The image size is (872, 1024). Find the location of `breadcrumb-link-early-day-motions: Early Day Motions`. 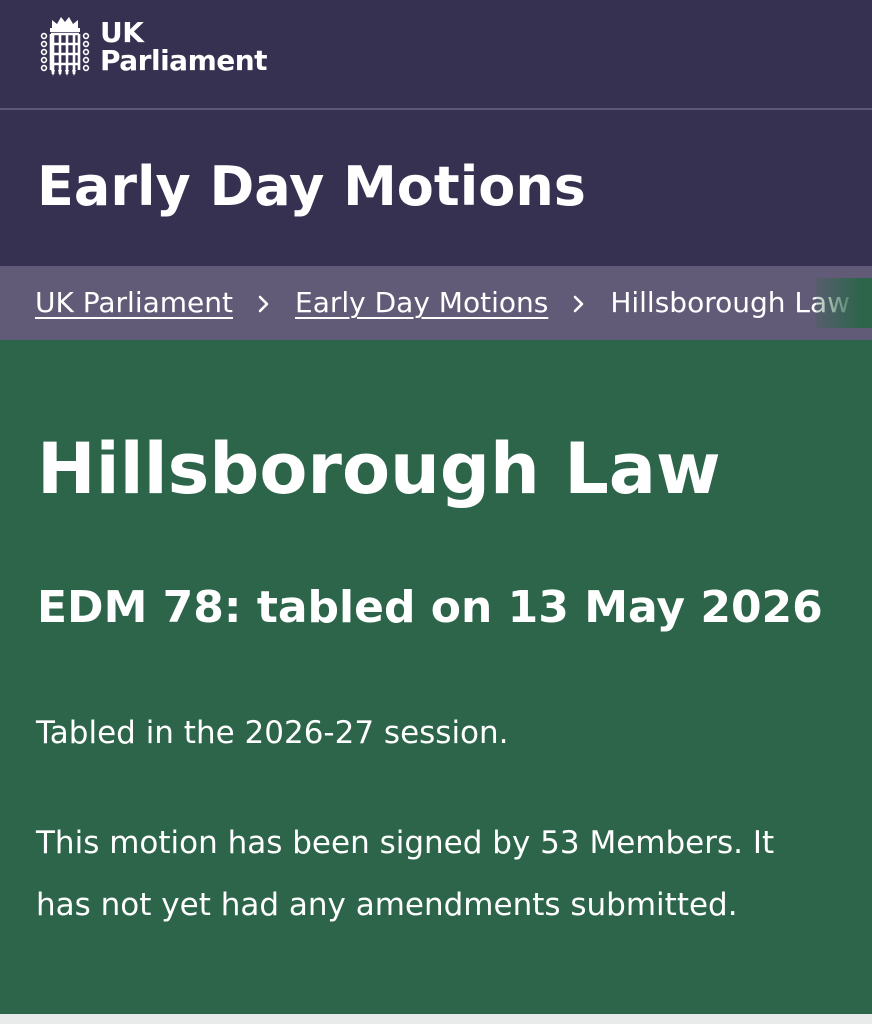

breadcrumb-link-early-day-motions: Early Day Motions is located at coordinates (421, 303).